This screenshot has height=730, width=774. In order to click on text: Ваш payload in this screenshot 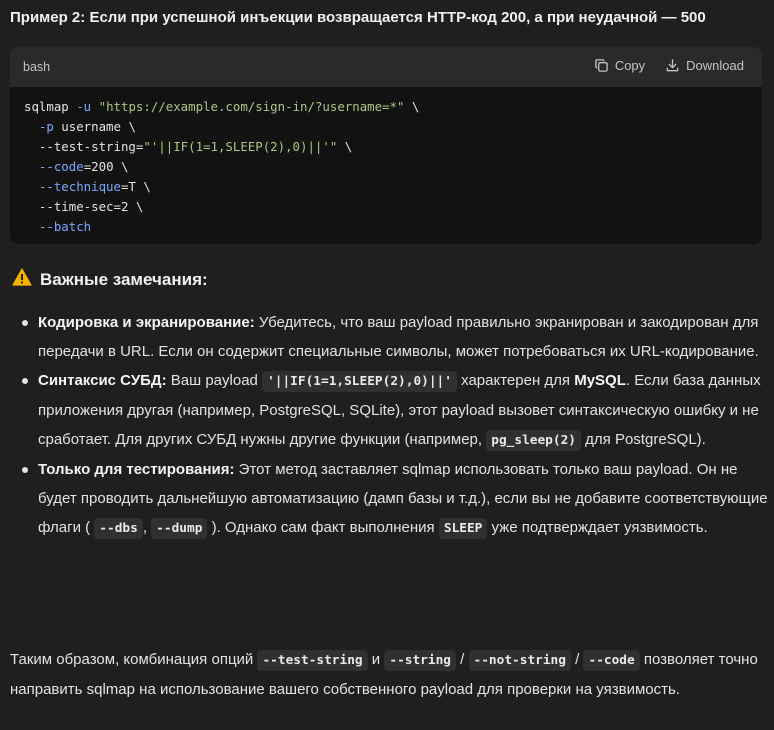, I will do `click(214, 380)`.